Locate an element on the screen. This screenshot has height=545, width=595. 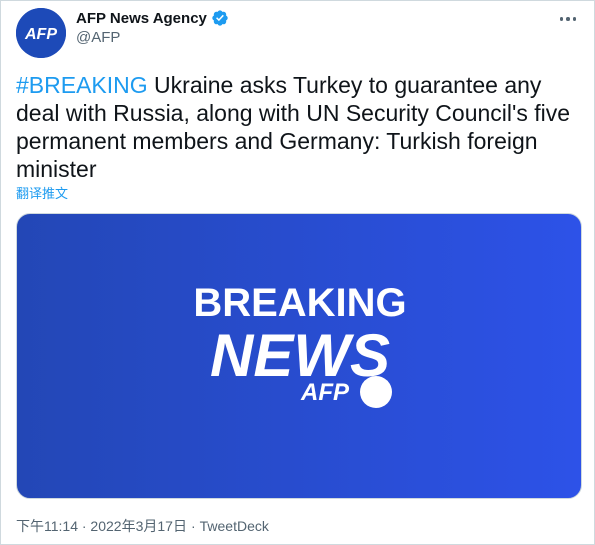
hashtag-link: #BREAKING is located at coordinates (82, 85).